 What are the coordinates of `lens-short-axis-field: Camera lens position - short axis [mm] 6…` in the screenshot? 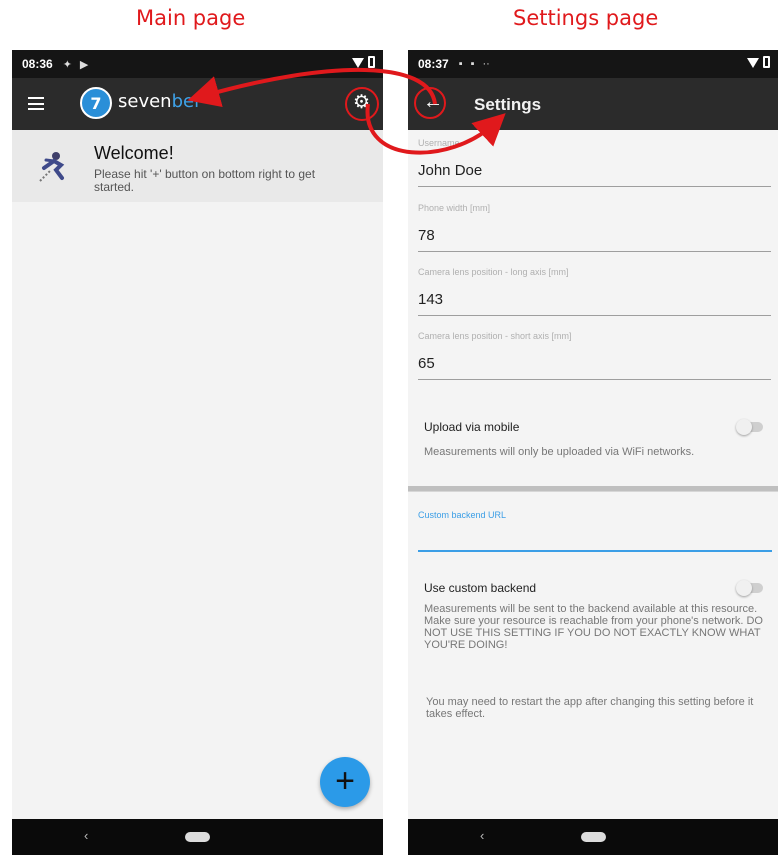 It's located at (594, 355).